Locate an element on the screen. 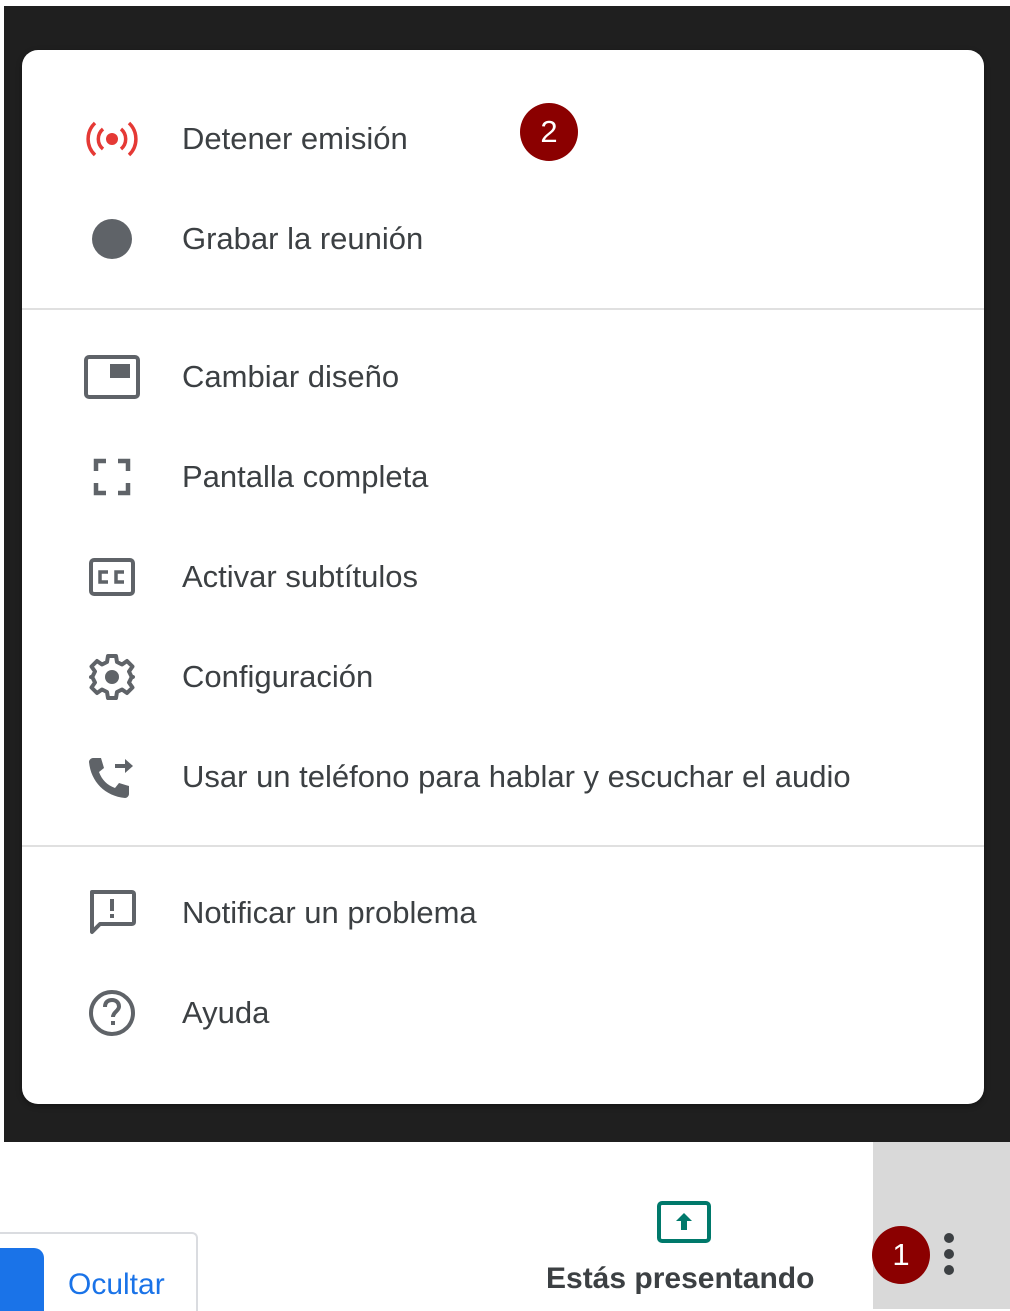 The height and width of the screenshot is (1311, 1010). broadcast-icon is located at coordinates (112, 139).